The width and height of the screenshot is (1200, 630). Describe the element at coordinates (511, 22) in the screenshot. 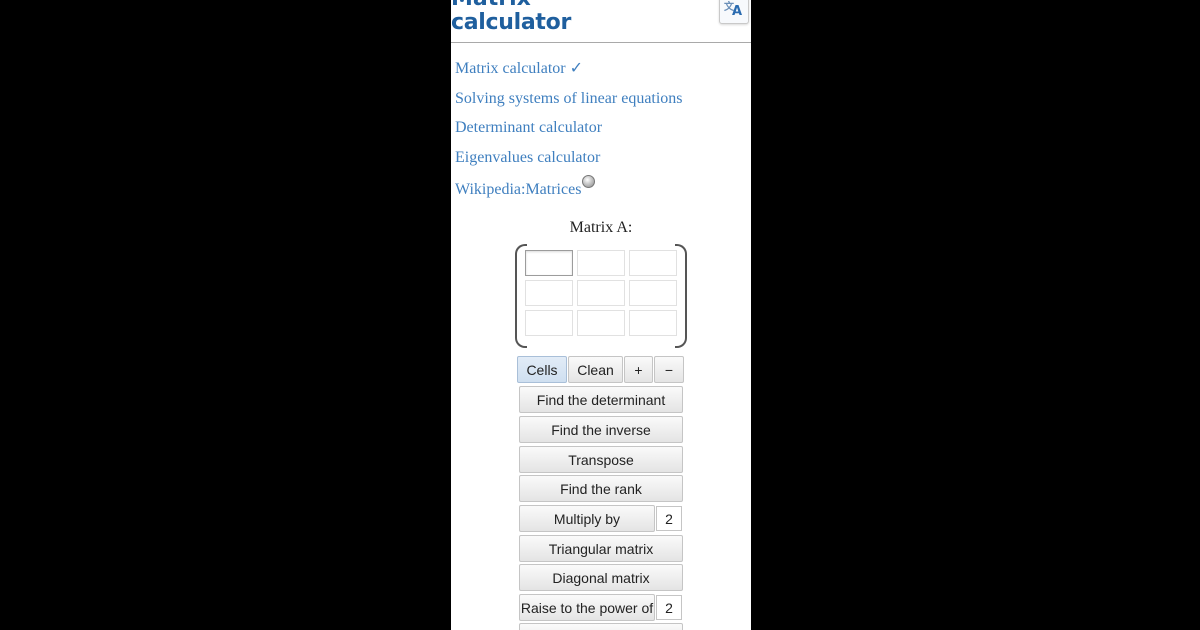

I see `page-title: calculator` at that location.